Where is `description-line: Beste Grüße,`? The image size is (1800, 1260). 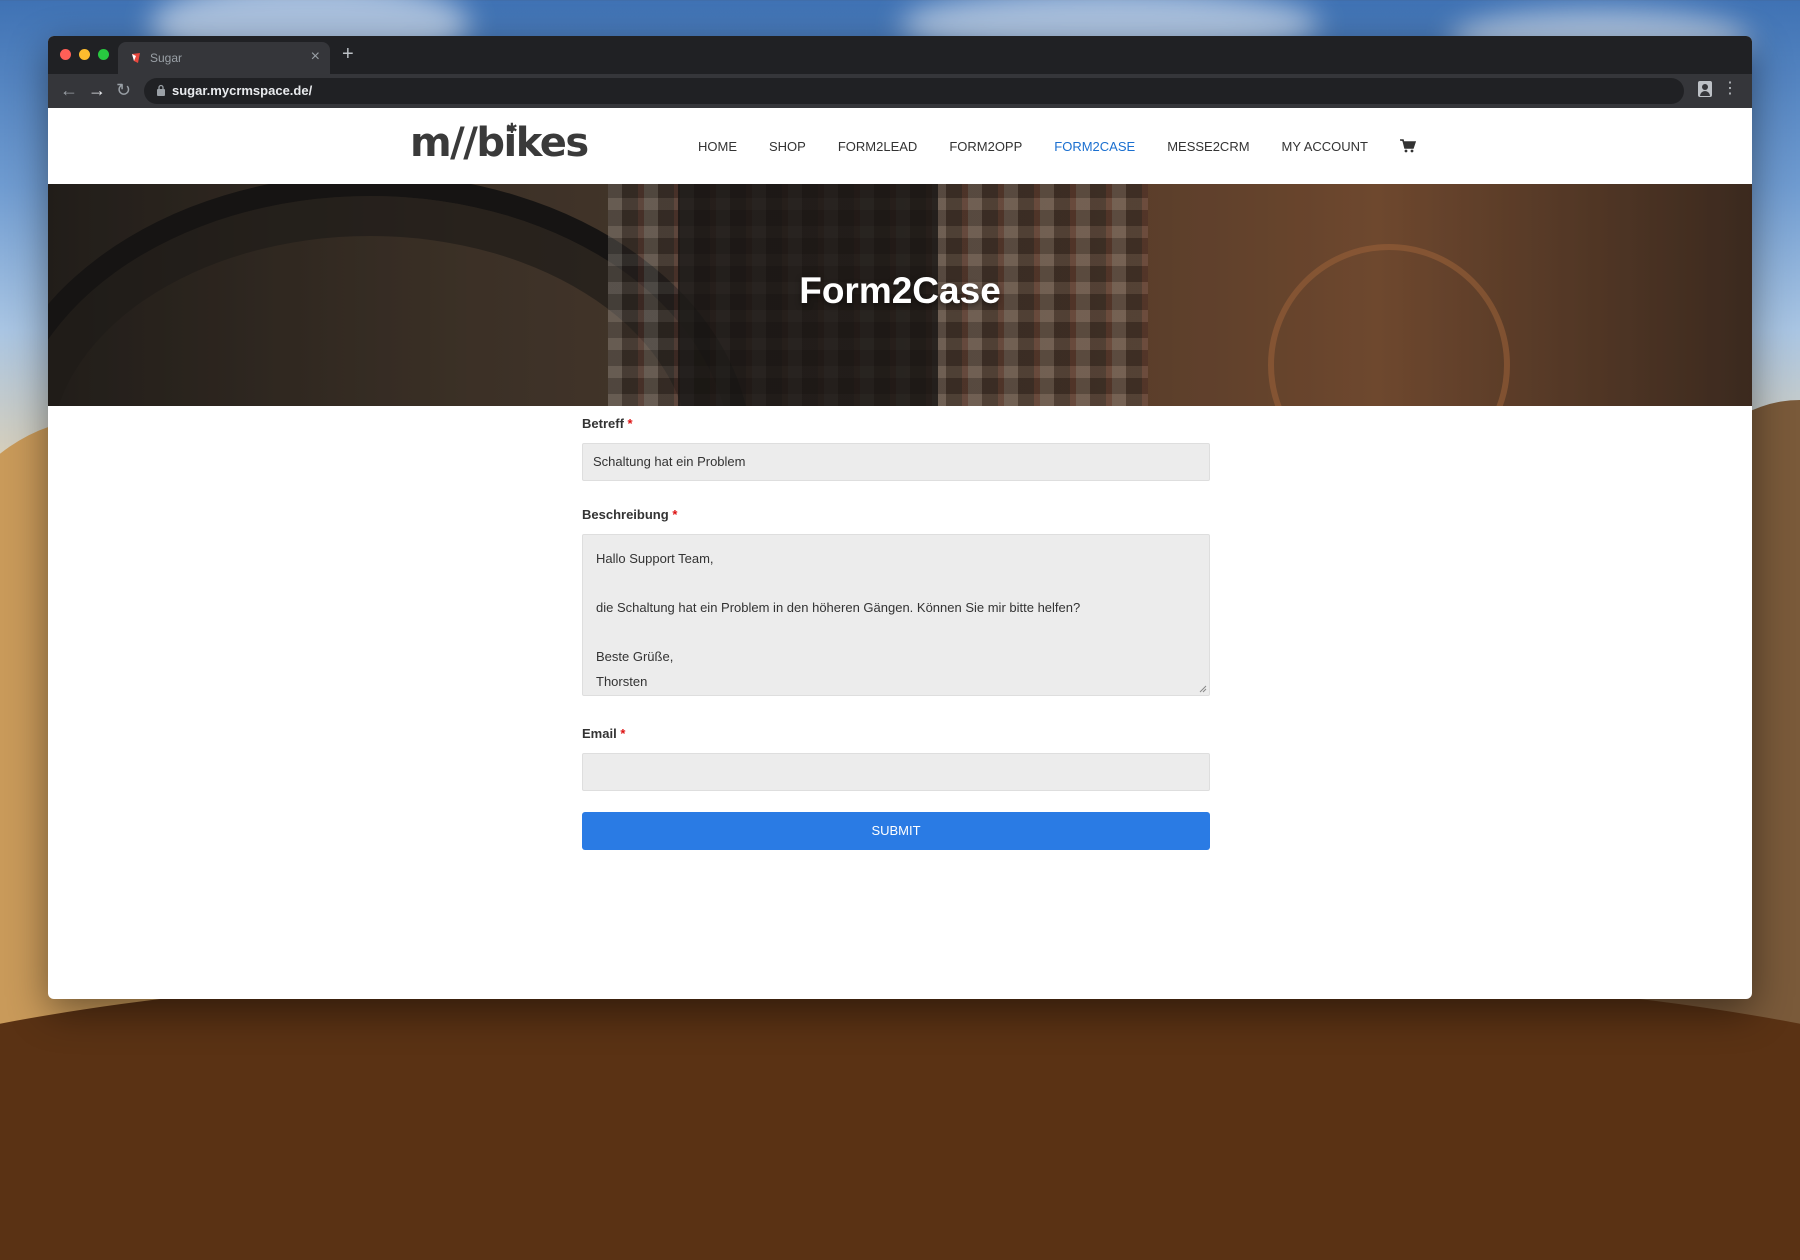 description-line: Beste Grüße, is located at coordinates (635, 656).